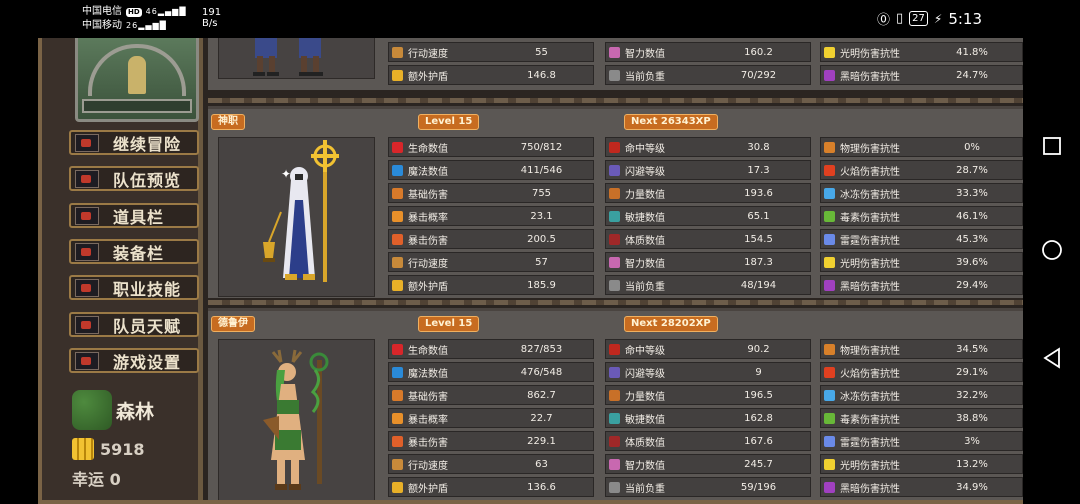  What do you see at coordinates (708, 441) in the screenshot?
I see `stat-row: 体质数值 167.6` at bounding box center [708, 441].